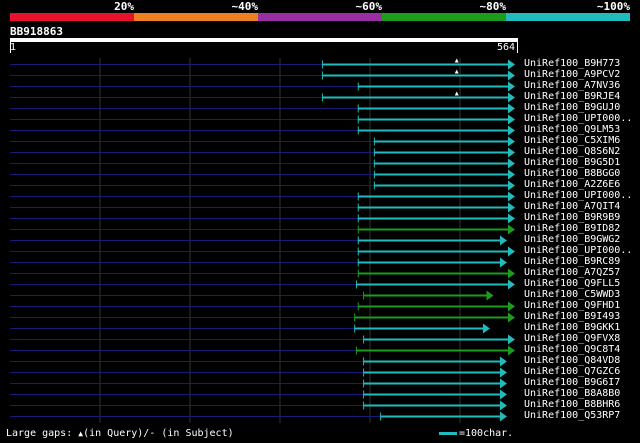  Describe the element at coordinates (582, 272) in the screenshot. I see `hit-link: UniRef100_A7QZ57` at that location.